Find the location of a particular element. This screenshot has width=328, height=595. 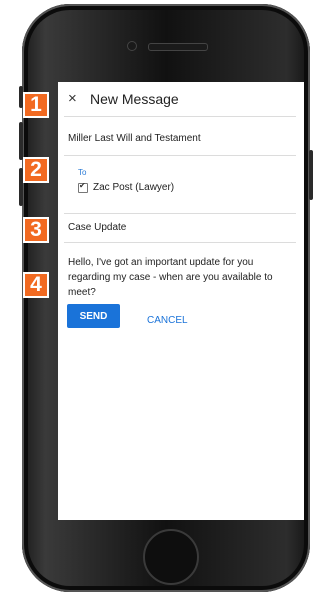

recipient-name: Zac Post (Lawyer) is located at coordinates (134, 187).